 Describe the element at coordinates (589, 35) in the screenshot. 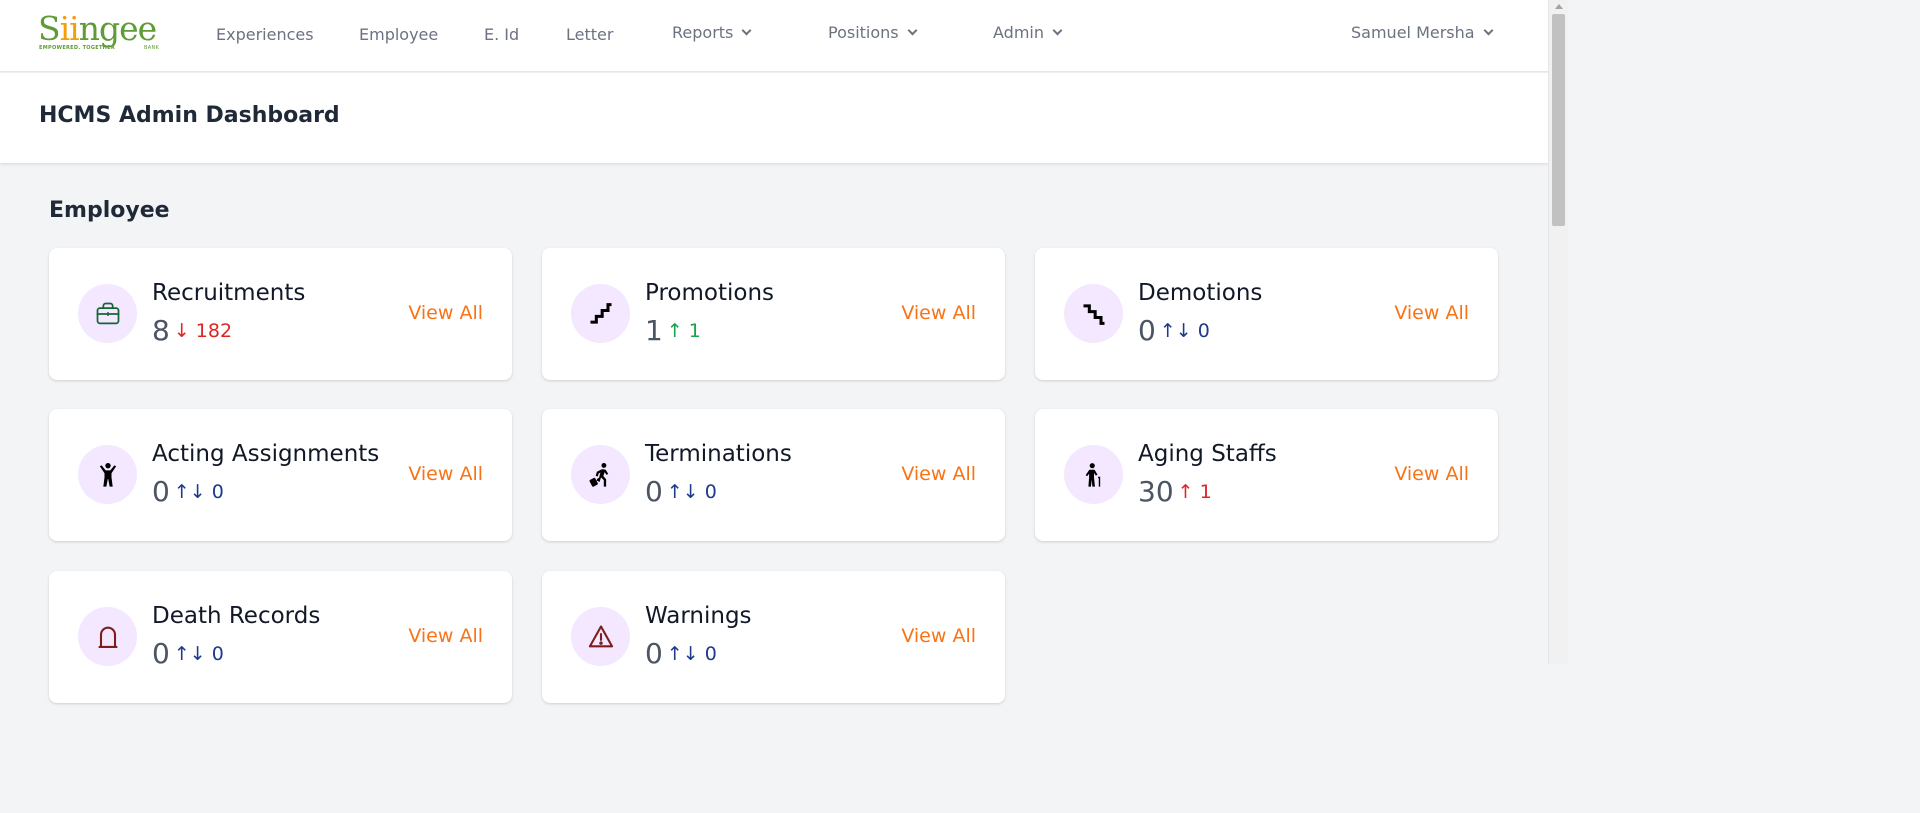

I see `nav-letter: Letter` at that location.